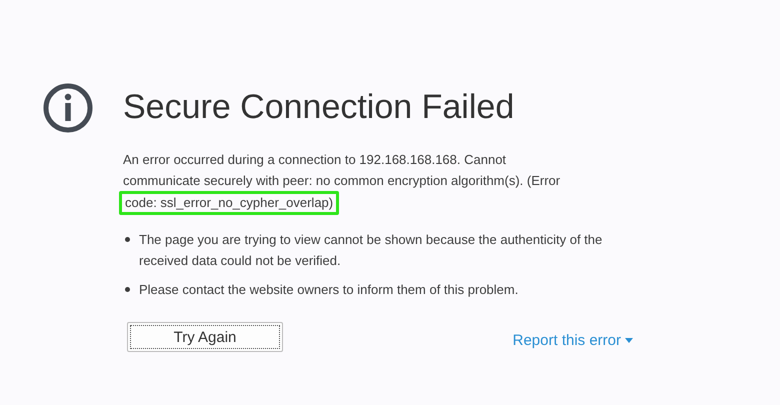 This screenshot has width=780, height=405. I want to click on page-title: Secure Connection Failed, so click(319, 107).